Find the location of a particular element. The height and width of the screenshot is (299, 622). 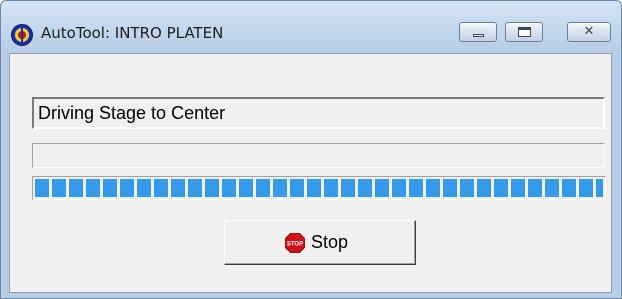

status-message: Driving Stage to Center is located at coordinates (132, 113).